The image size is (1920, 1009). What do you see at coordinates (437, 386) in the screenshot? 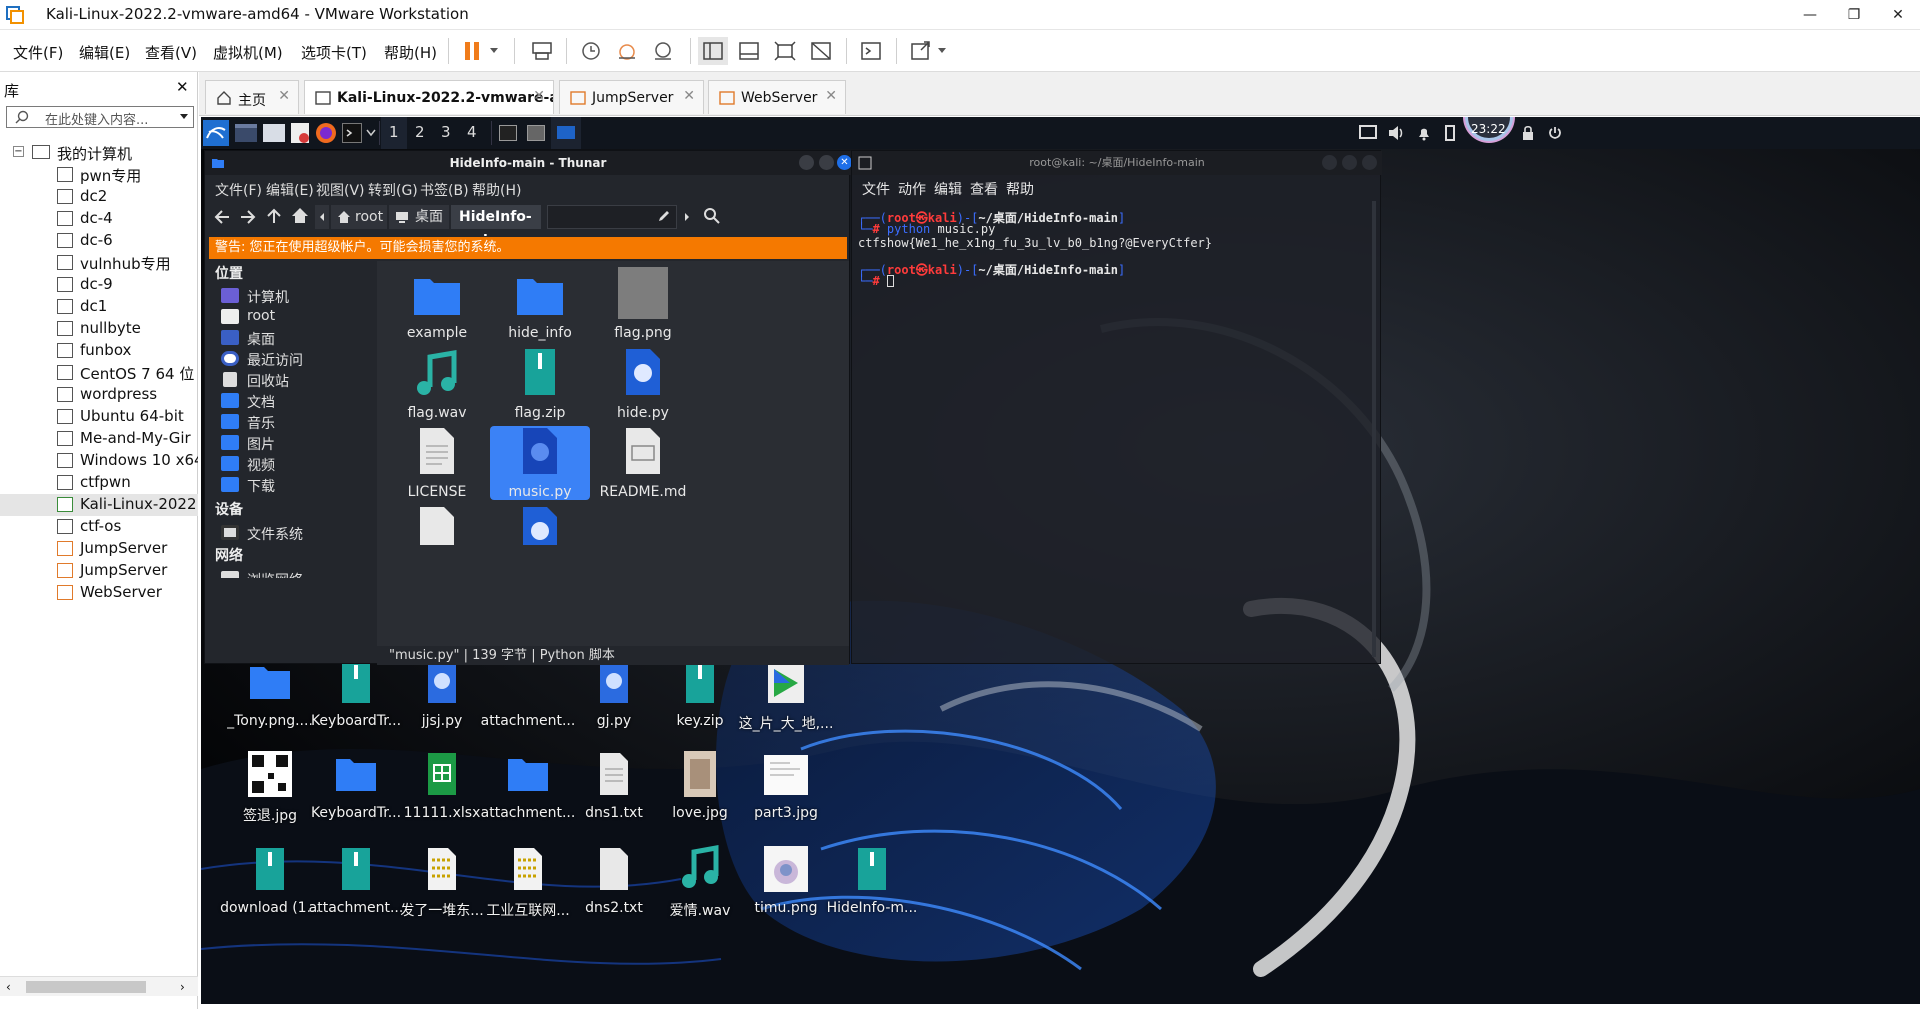
I see `file-item: flag.wav` at bounding box center [437, 386].